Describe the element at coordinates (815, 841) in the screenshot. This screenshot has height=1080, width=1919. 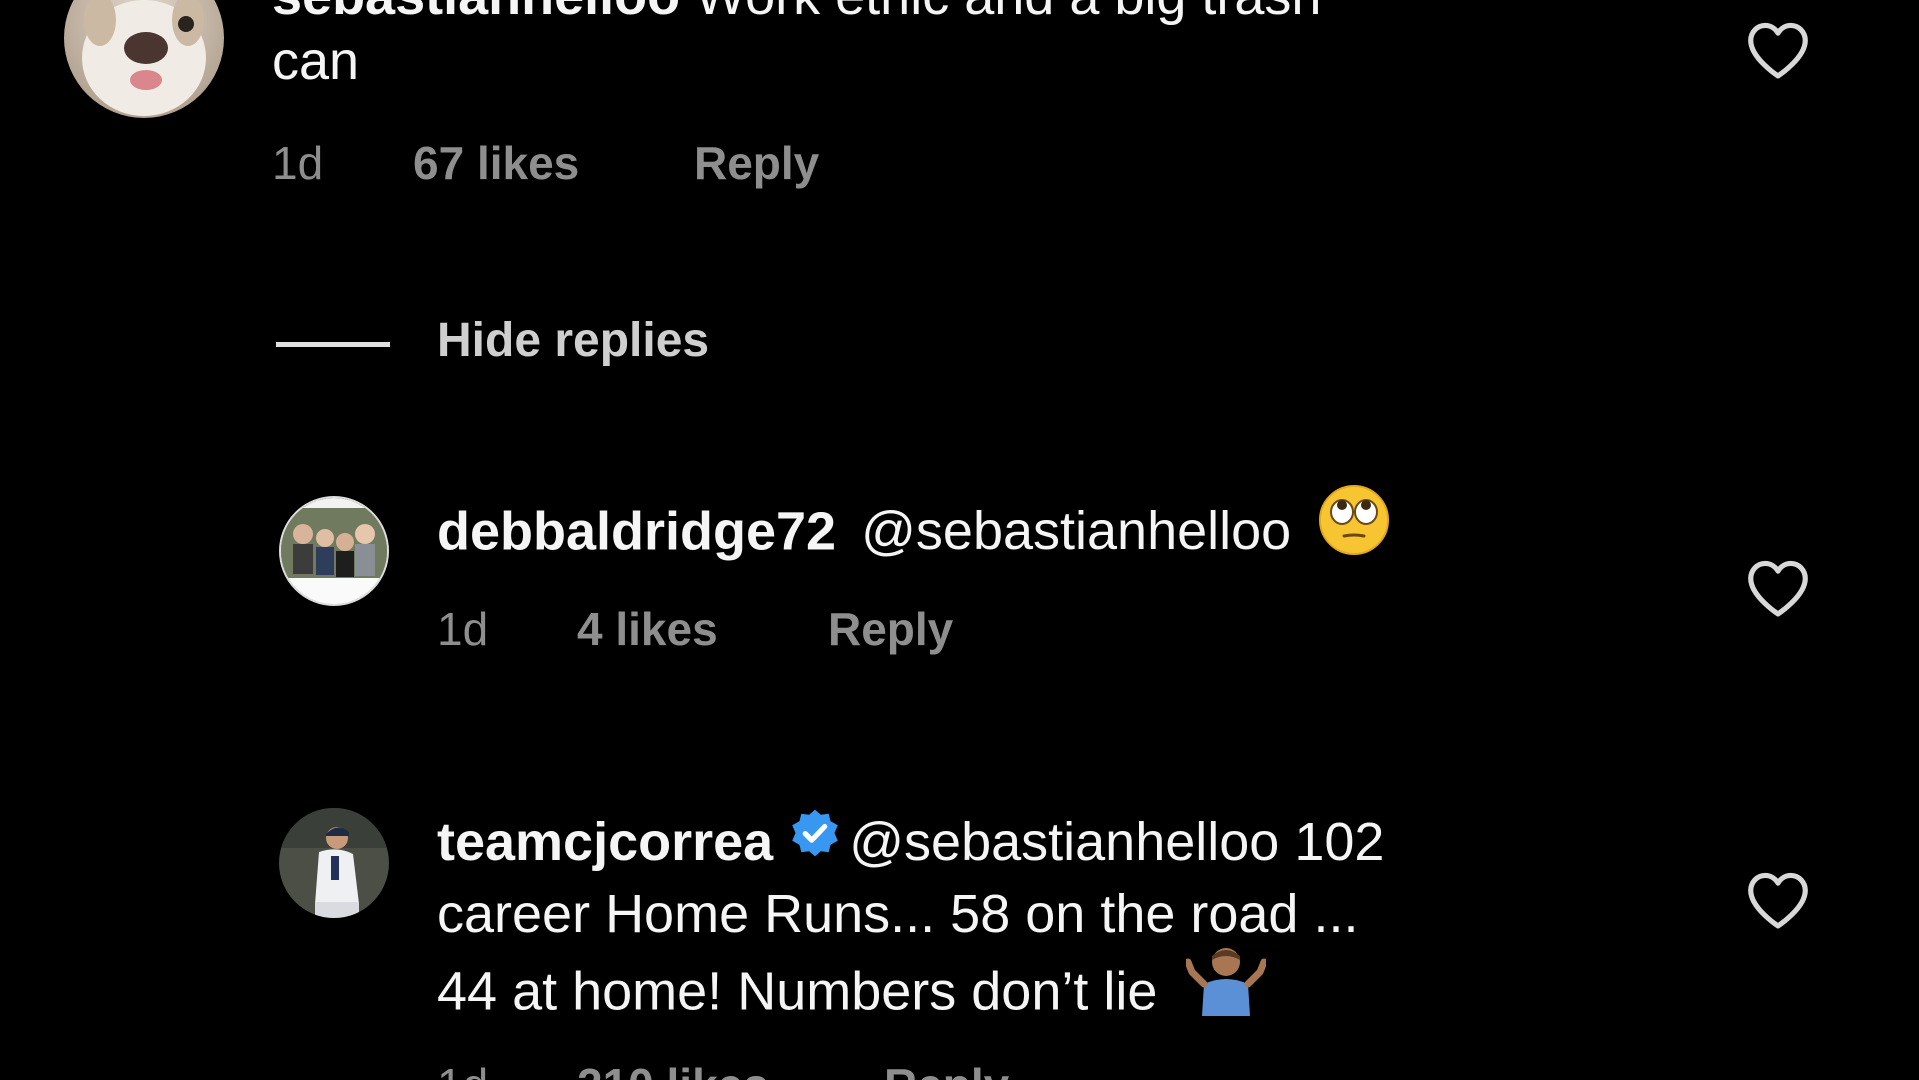
I see `verified-badge-icon` at that location.